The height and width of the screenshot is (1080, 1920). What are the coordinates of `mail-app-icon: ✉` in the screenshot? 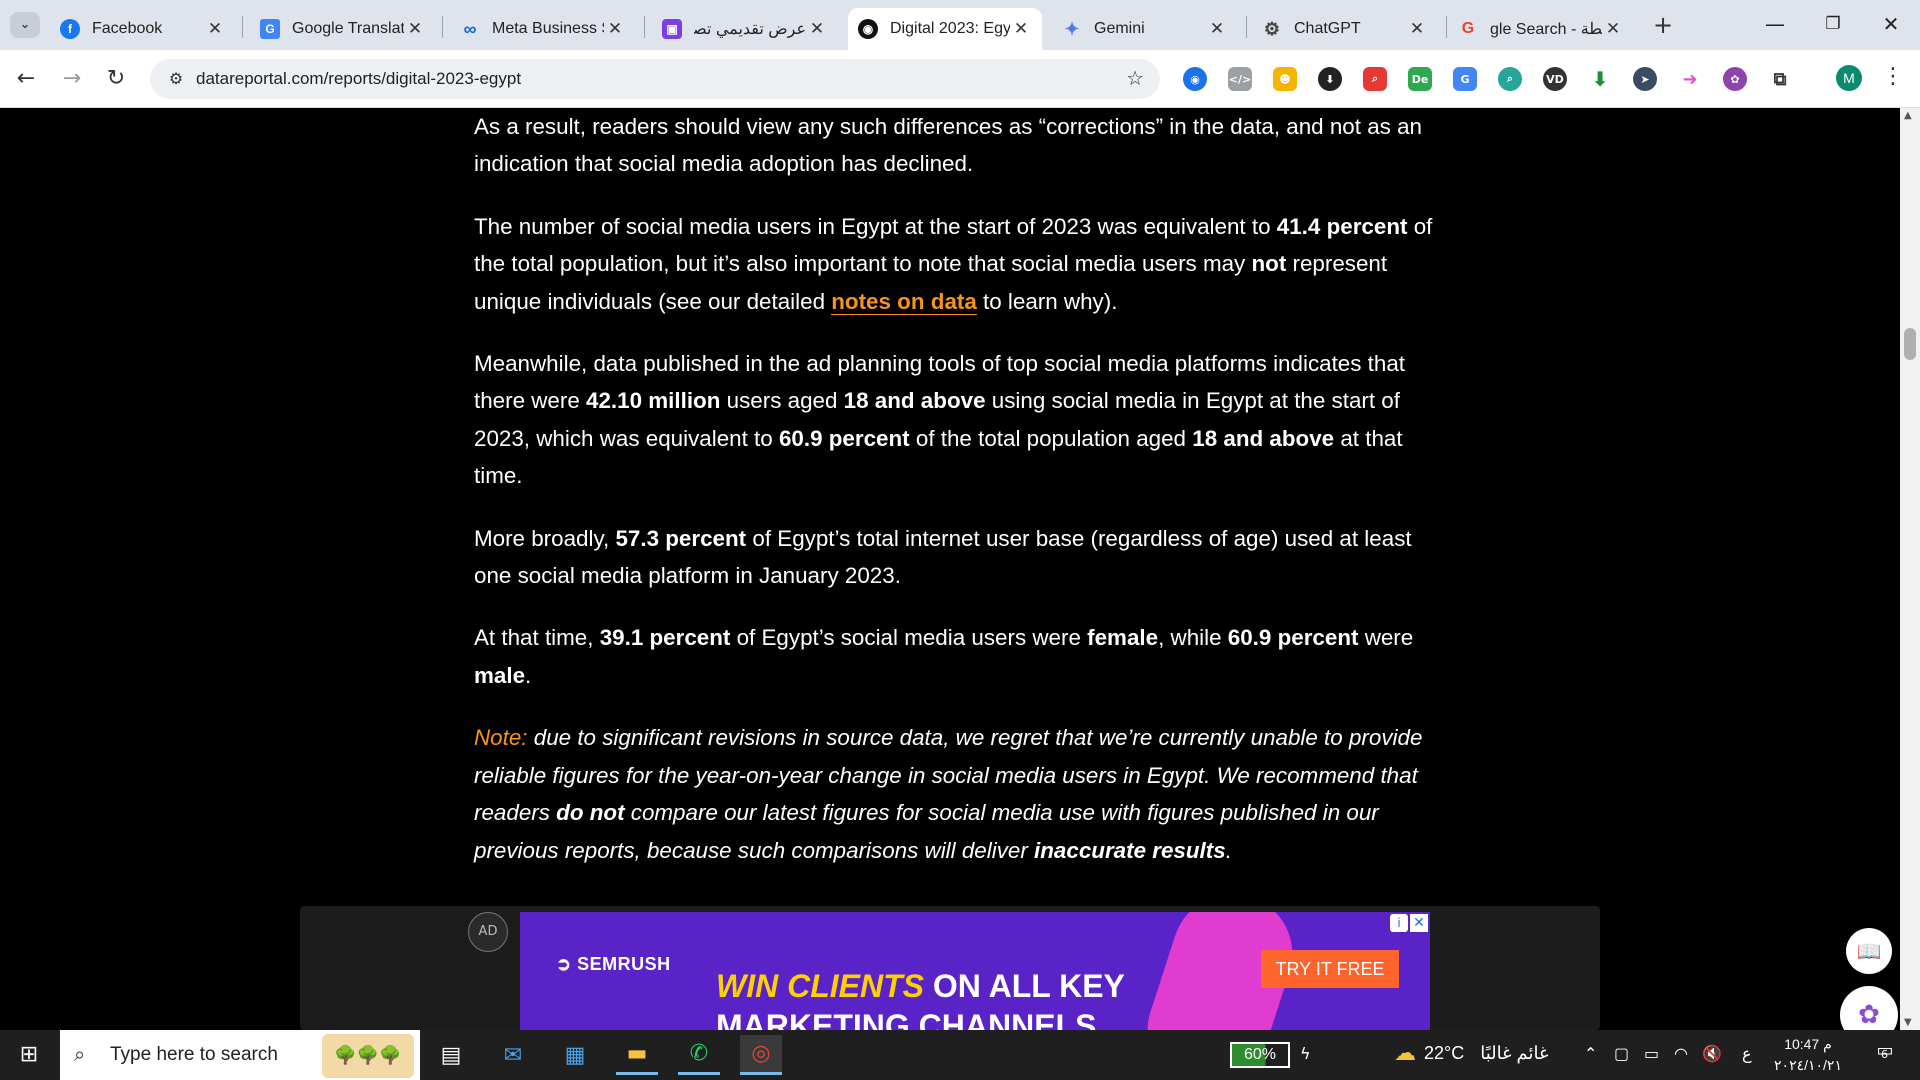 It's located at (513, 1055).